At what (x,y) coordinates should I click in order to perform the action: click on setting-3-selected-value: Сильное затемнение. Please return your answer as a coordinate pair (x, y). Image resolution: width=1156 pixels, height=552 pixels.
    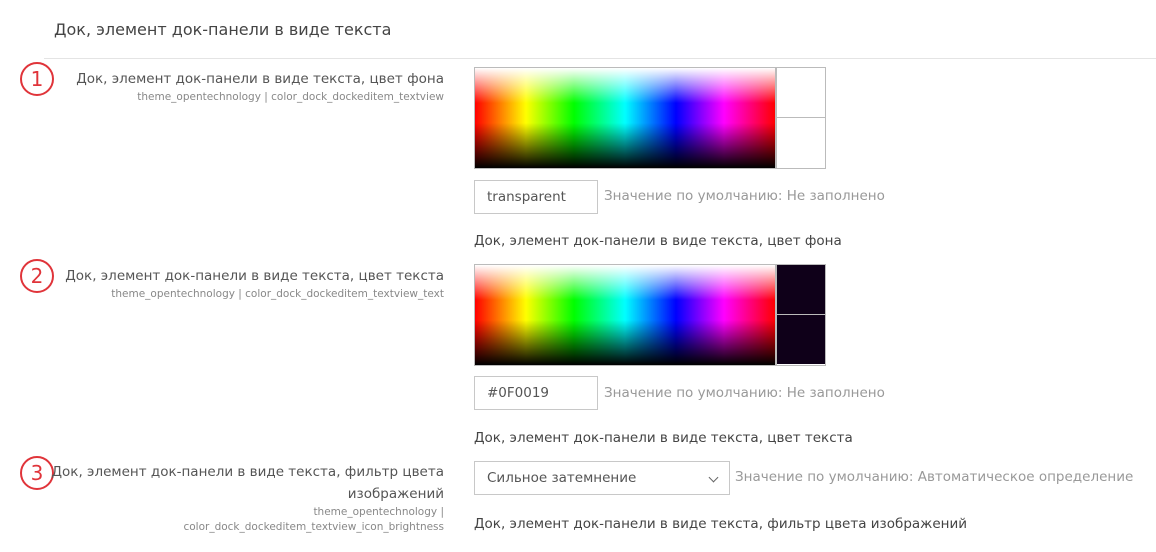
    Looking at the image, I should click on (562, 478).